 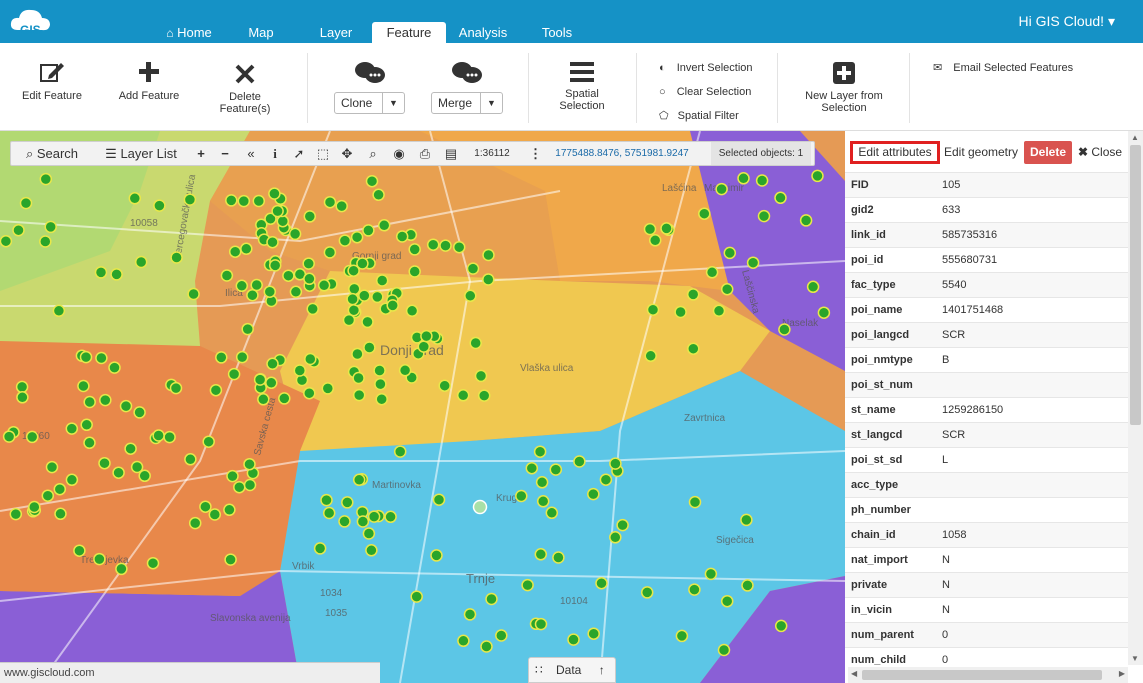 I want to click on layer-list-button: ☰ Layer List, so click(x=141, y=153).